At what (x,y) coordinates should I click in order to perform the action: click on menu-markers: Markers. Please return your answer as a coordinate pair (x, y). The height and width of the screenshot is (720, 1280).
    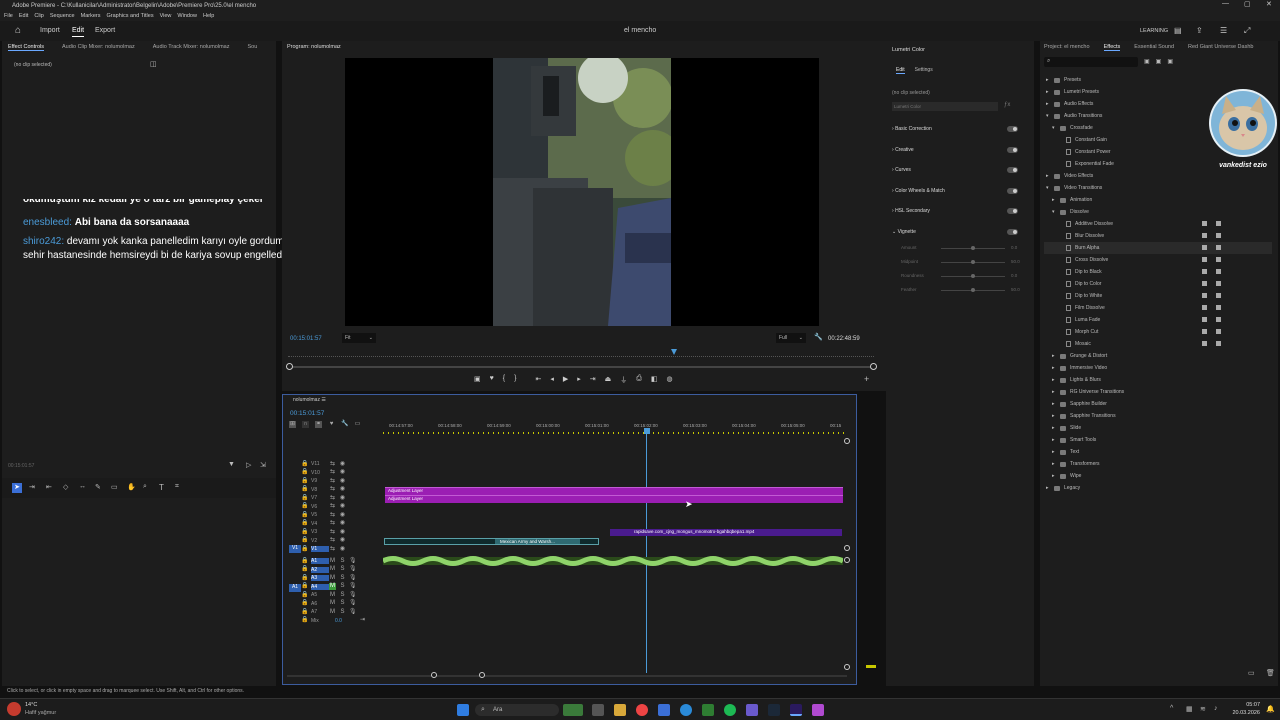
    Looking at the image, I should click on (91, 16).